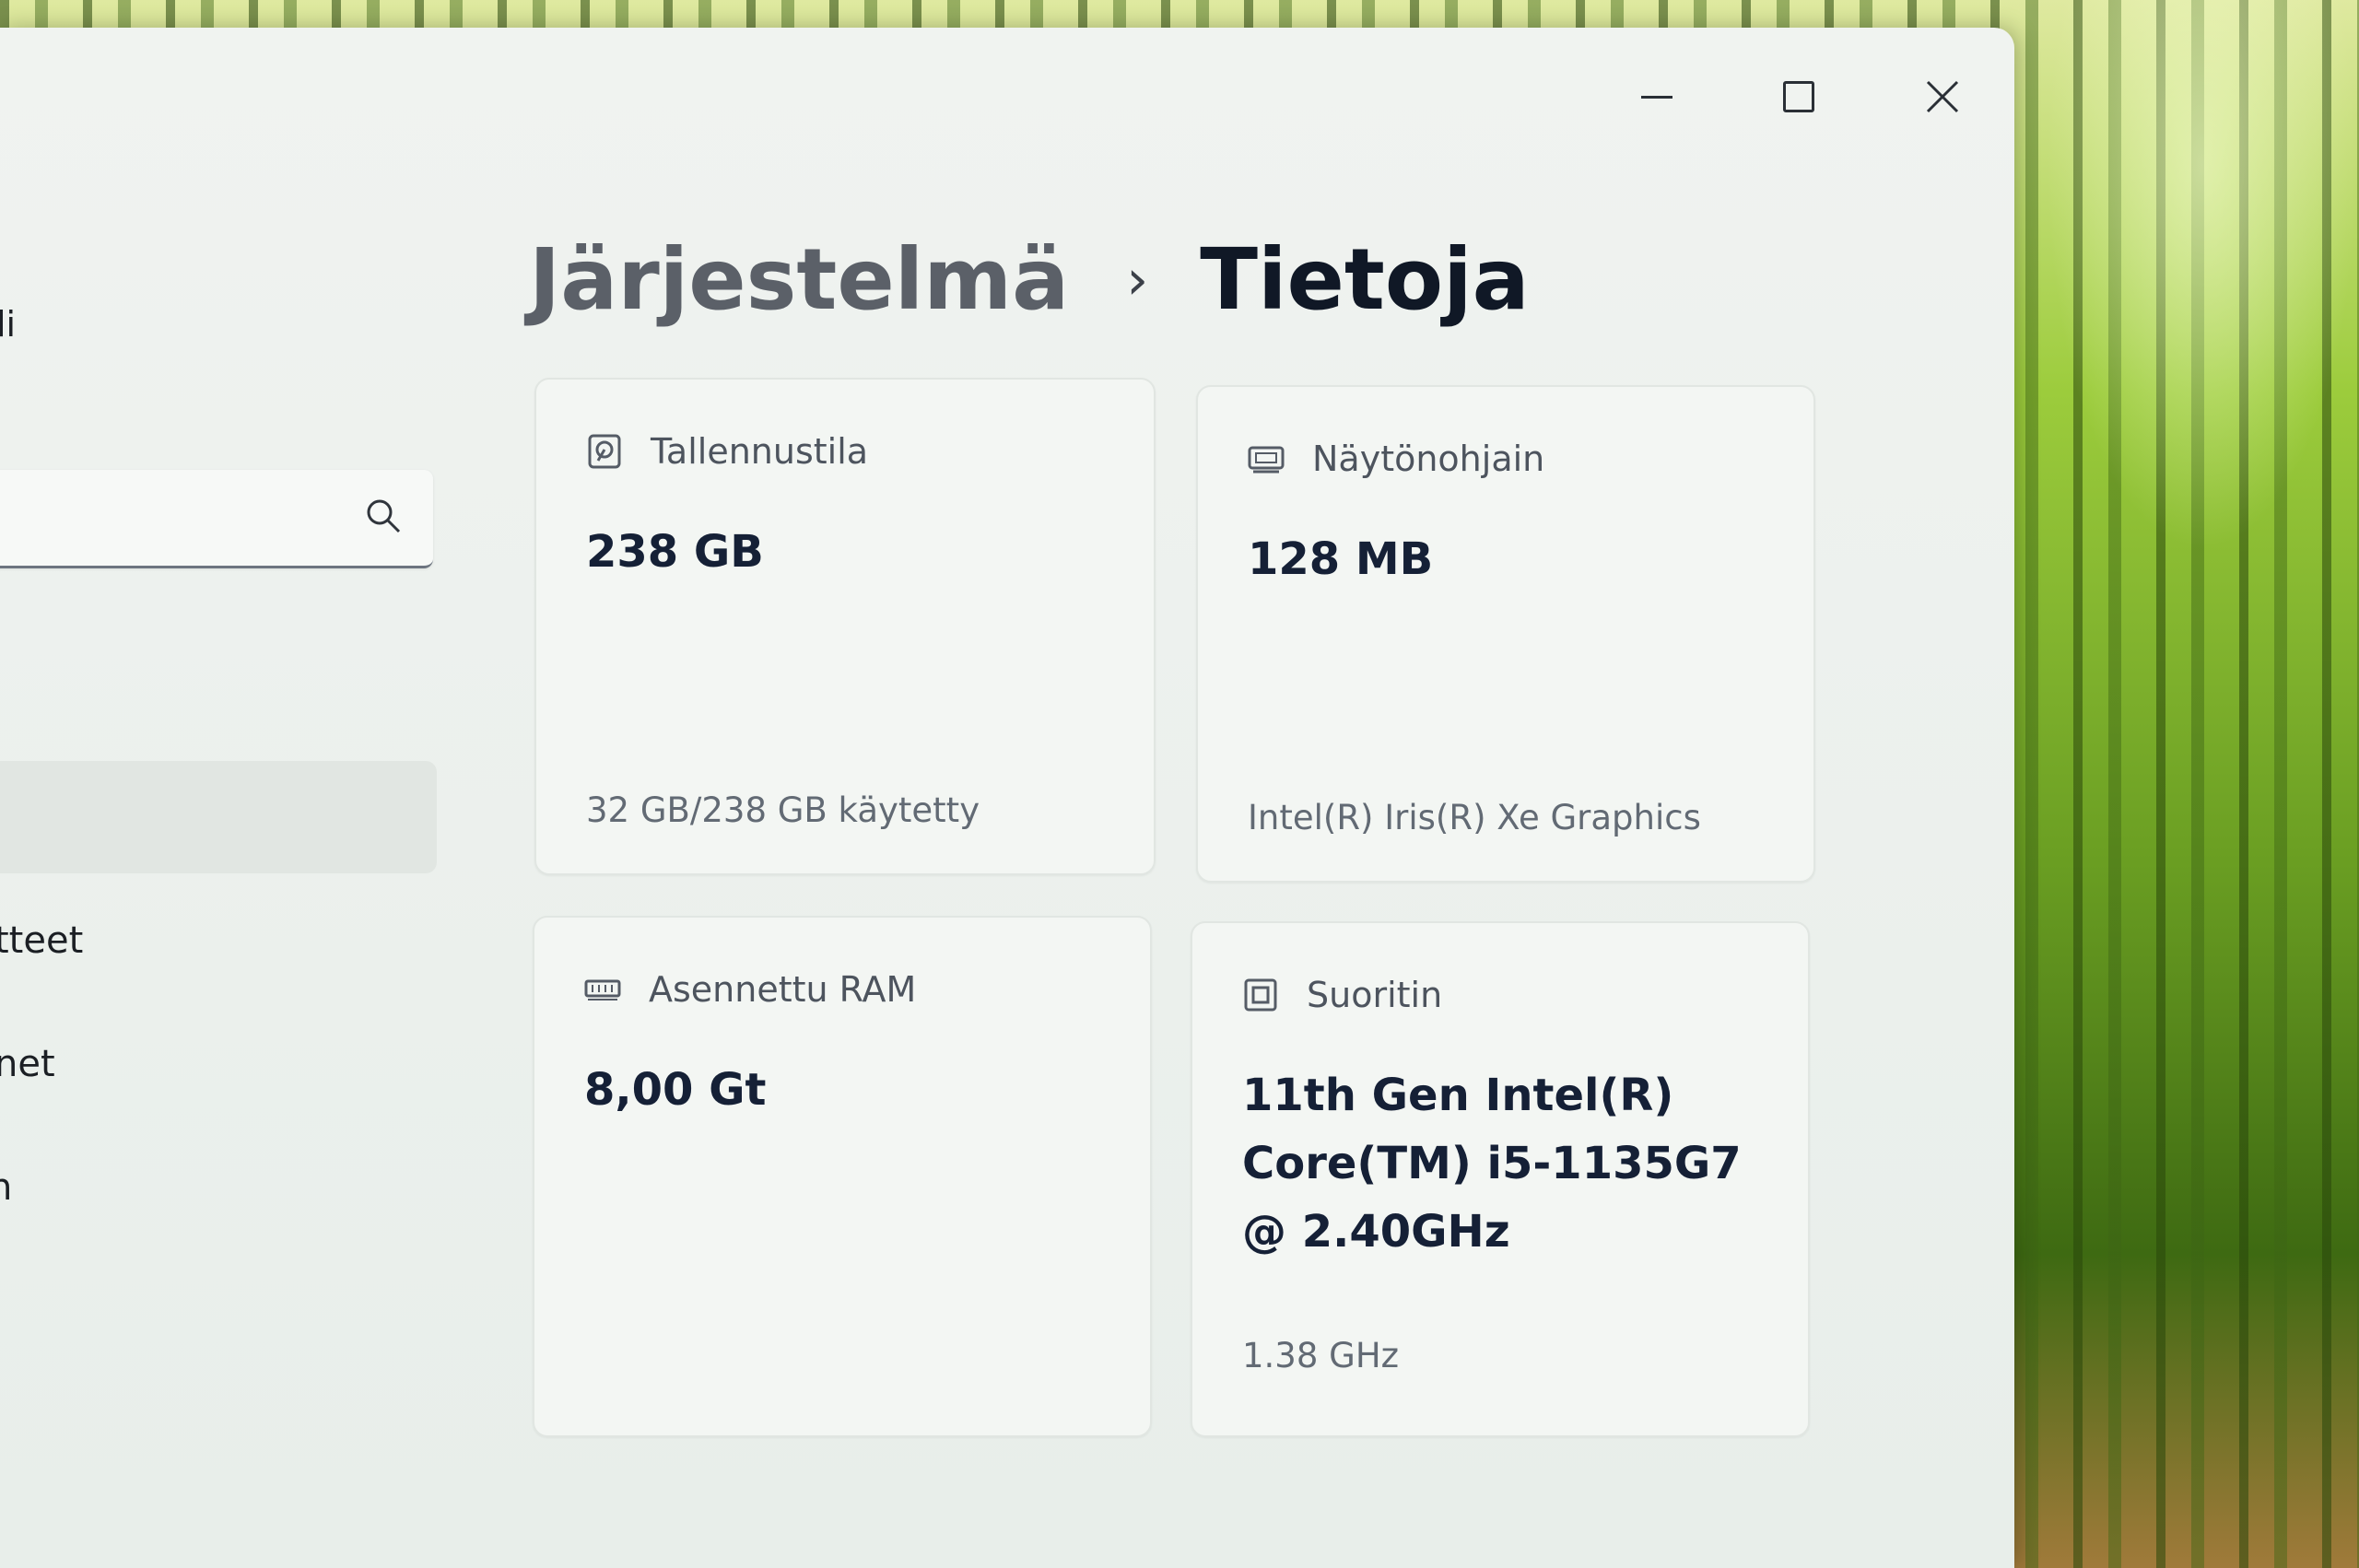 This screenshot has height=1568, width=2359. Describe the element at coordinates (604, 452) in the screenshot. I see `storage-icon` at that location.